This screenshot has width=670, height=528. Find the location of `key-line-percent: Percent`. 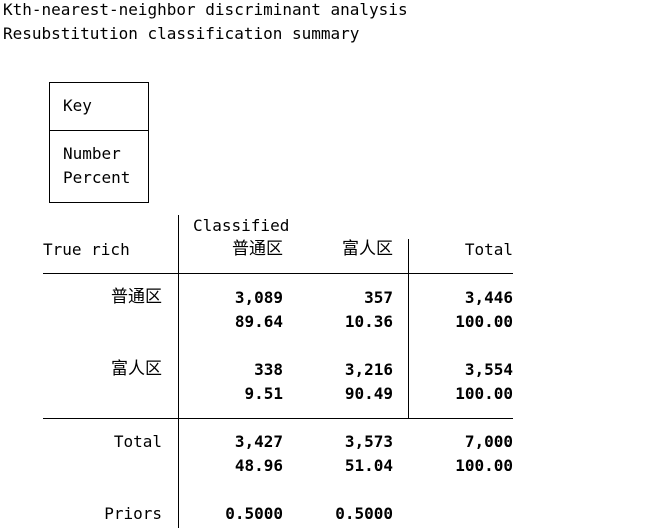

key-line-percent: Percent is located at coordinates (97, 177).